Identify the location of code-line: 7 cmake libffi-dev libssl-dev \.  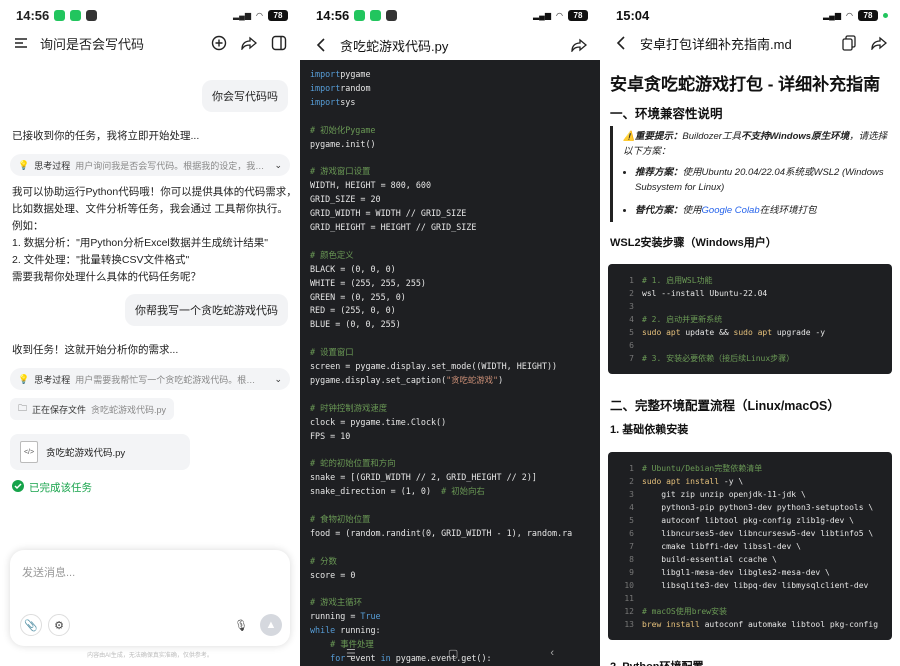
(750, 546).